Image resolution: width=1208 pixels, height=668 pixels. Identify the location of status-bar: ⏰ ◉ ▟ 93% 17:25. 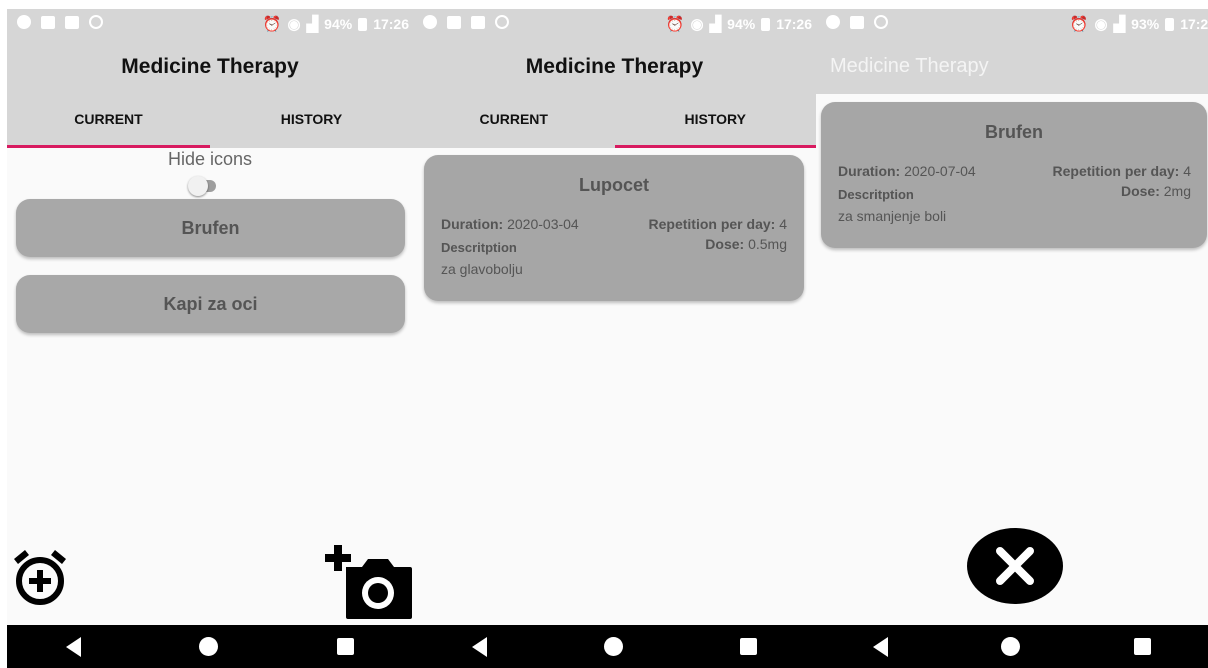
(1012, 23).